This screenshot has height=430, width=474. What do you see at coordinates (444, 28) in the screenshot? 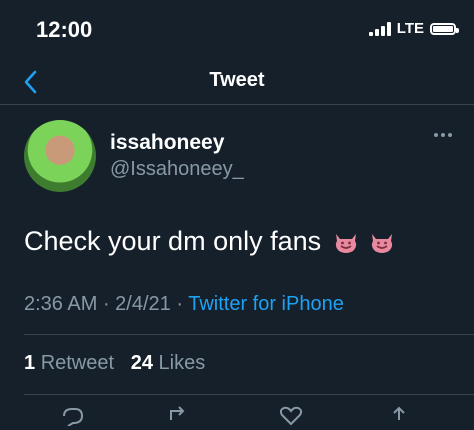
I see `battery-icon` at bounding box center [444, 28].